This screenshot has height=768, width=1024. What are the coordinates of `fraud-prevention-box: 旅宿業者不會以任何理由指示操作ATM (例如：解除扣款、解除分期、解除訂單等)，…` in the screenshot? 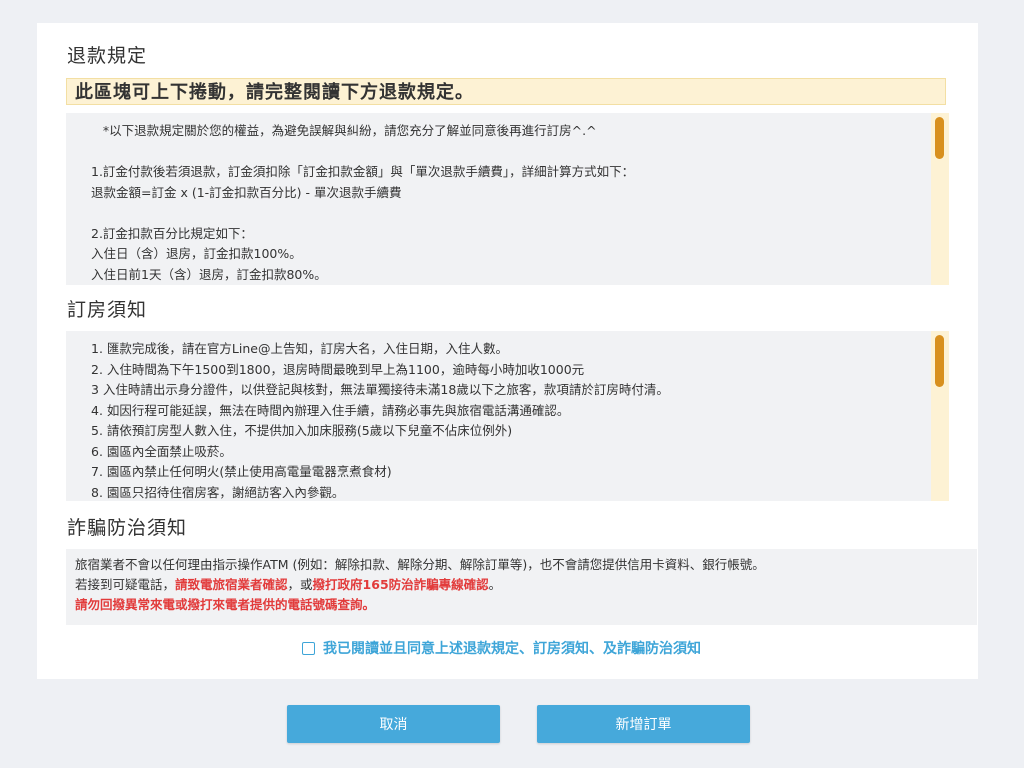 It's located at (521, 587).